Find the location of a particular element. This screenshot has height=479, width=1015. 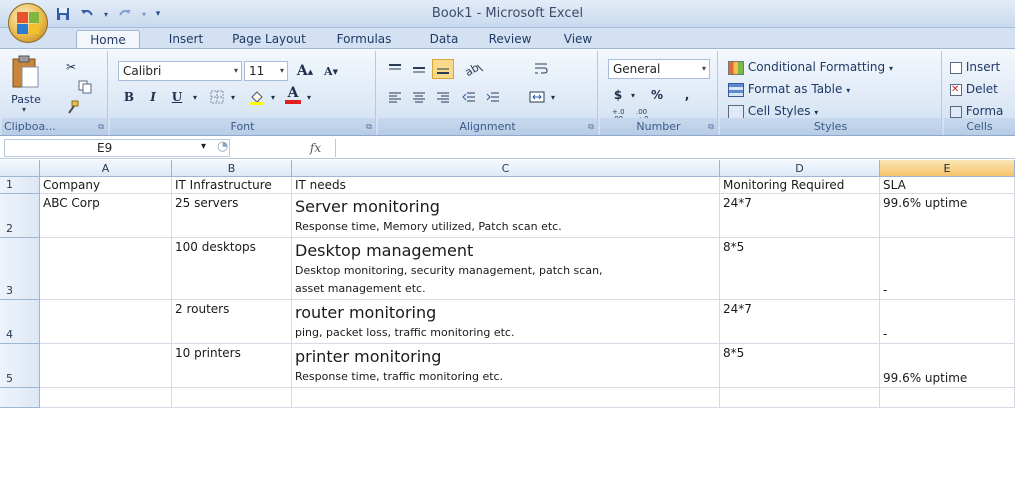

cell-b2: 25 servers is located at coordinates (232, 216).